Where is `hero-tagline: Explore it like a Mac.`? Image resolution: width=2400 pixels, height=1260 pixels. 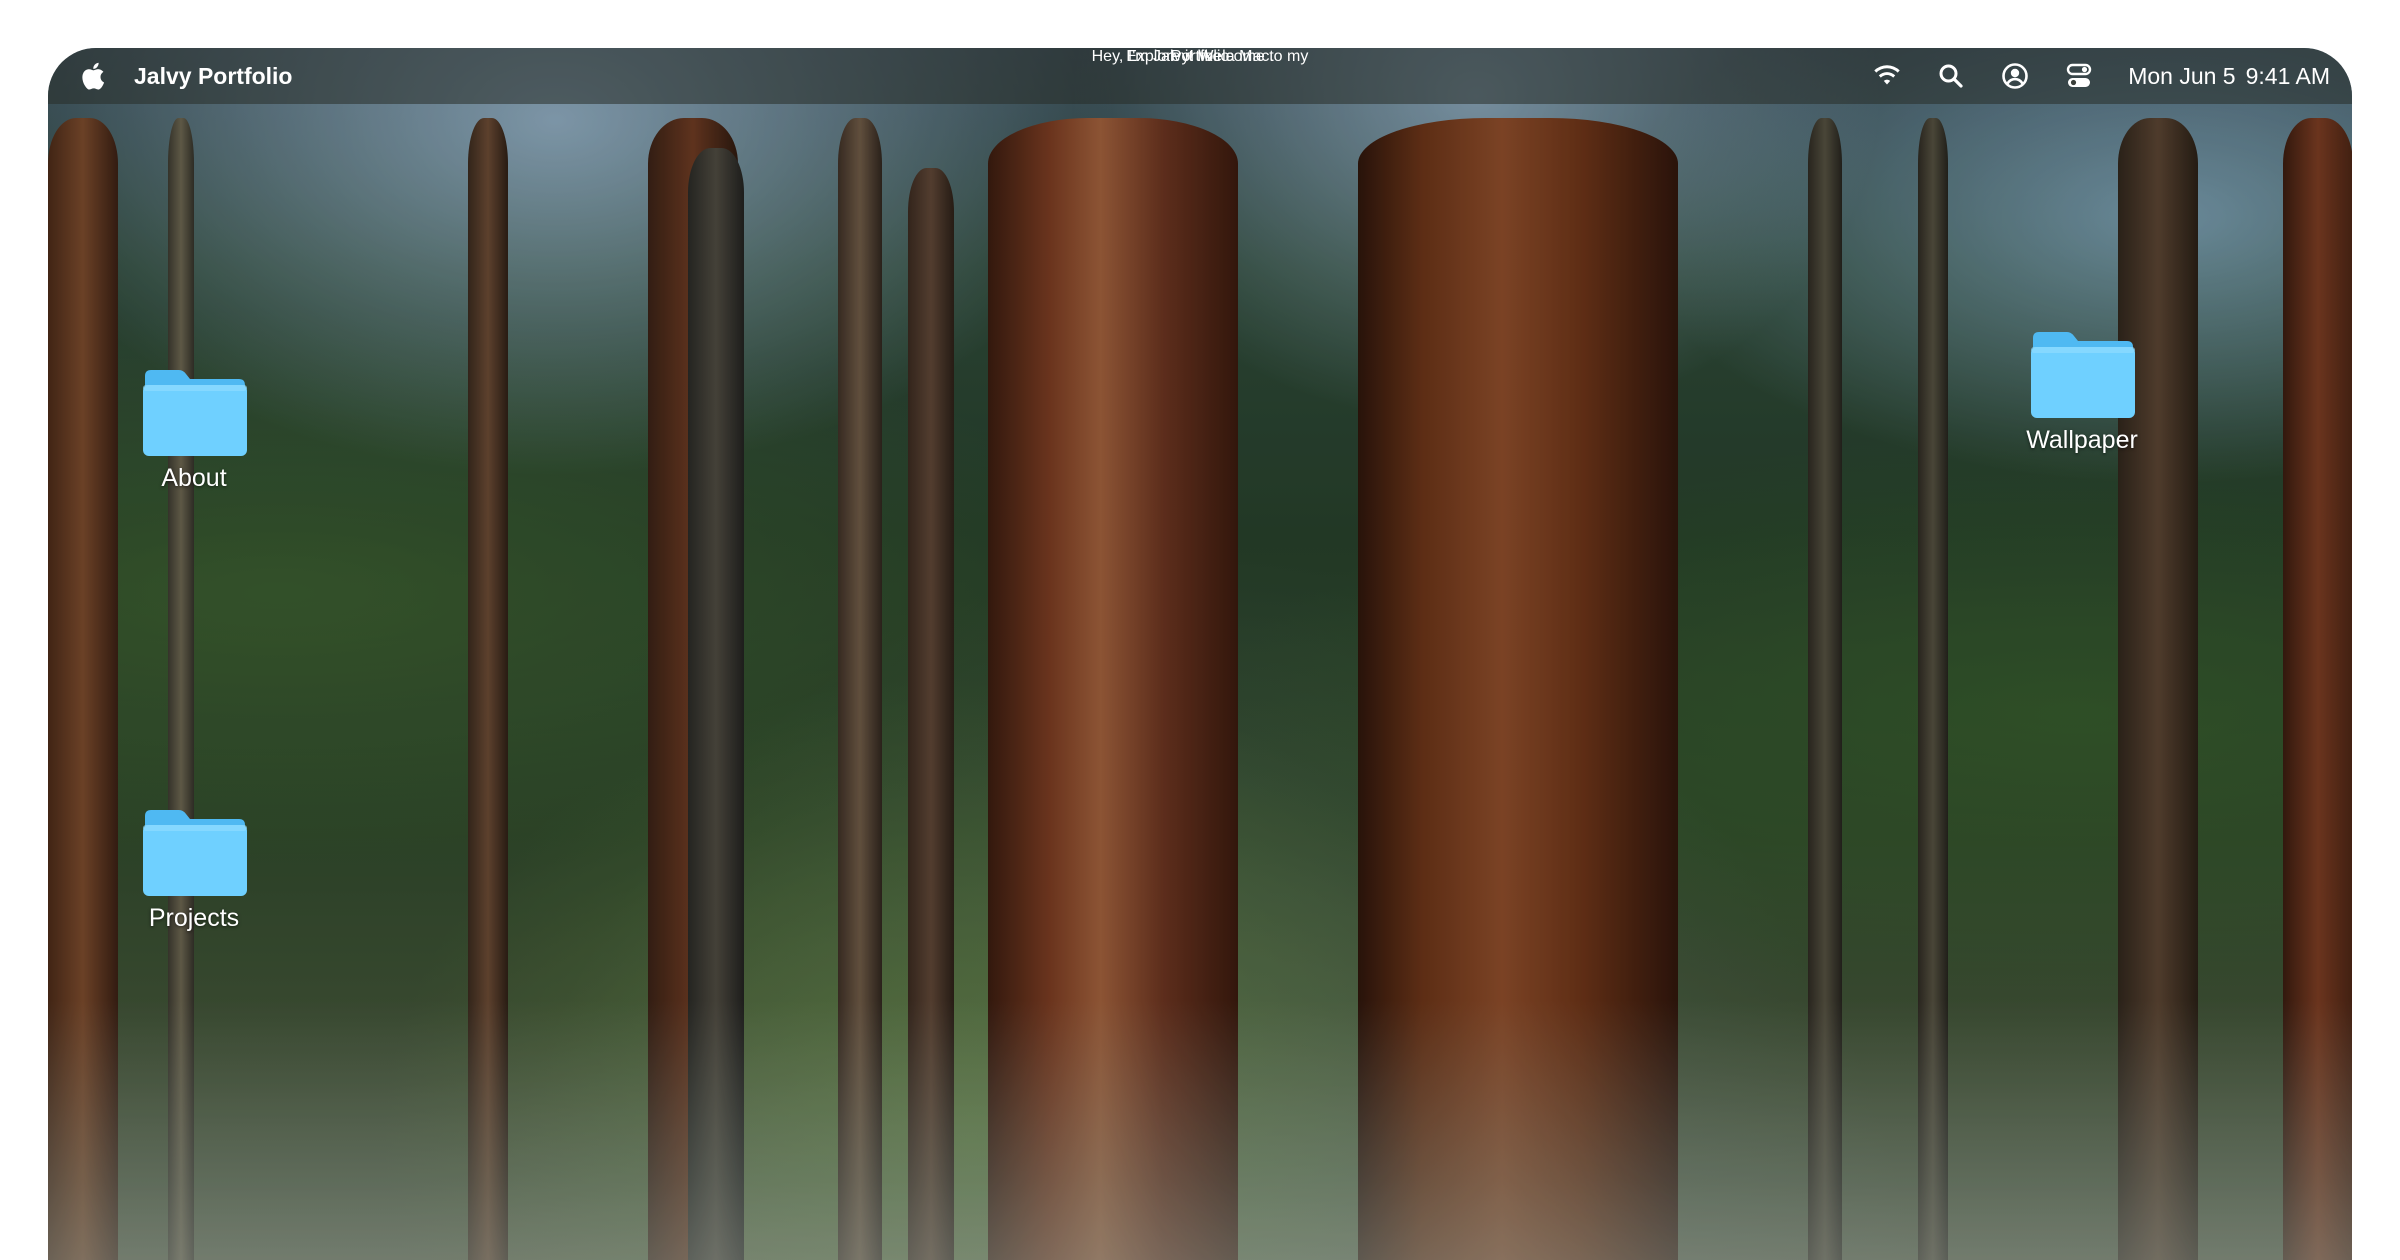 hero-tagline: Explore it like a Mac. is located at coordinates (1200, 56).